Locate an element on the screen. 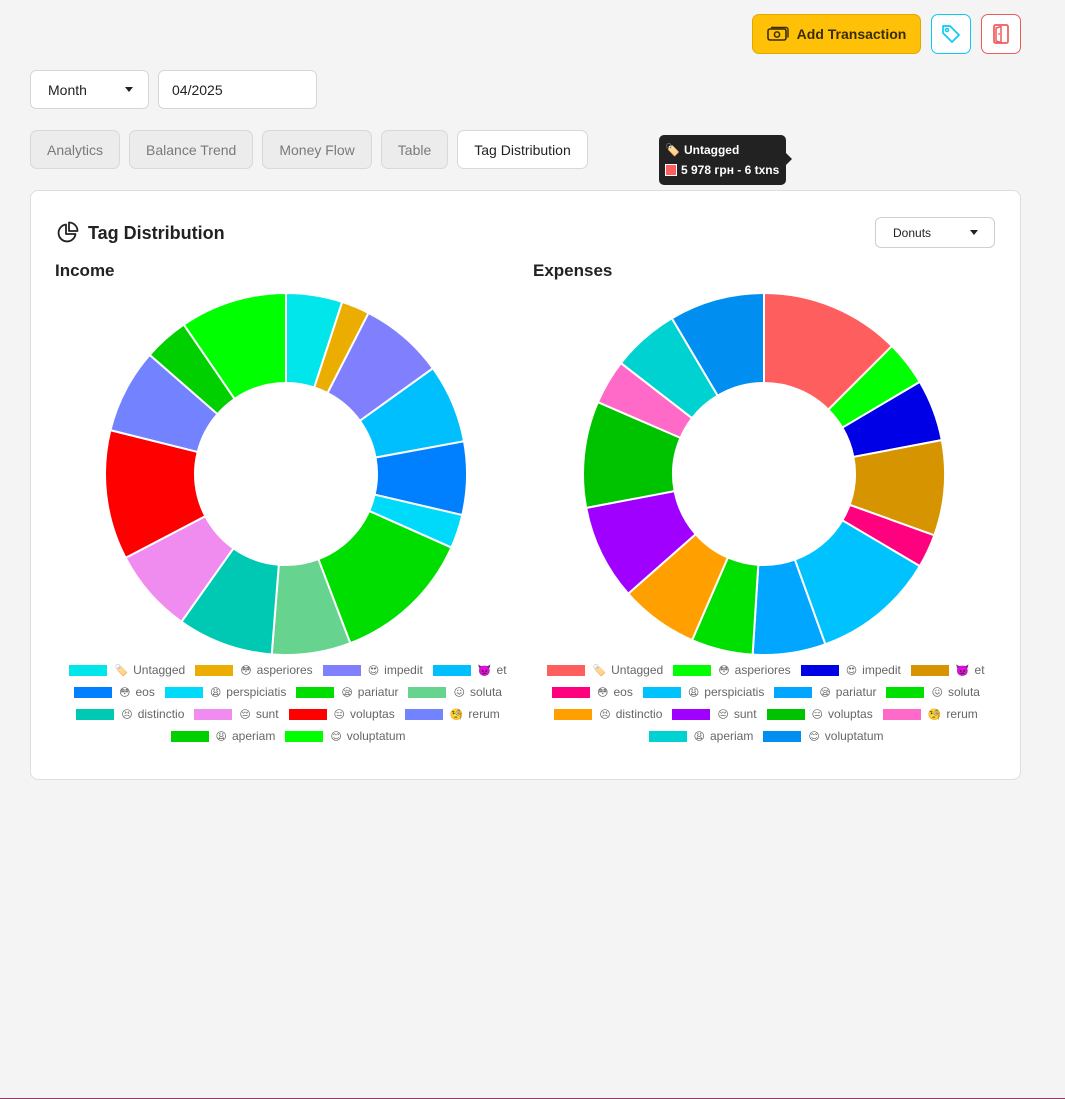  filters: Month 04/2025 is located at coordinates (173, 89).